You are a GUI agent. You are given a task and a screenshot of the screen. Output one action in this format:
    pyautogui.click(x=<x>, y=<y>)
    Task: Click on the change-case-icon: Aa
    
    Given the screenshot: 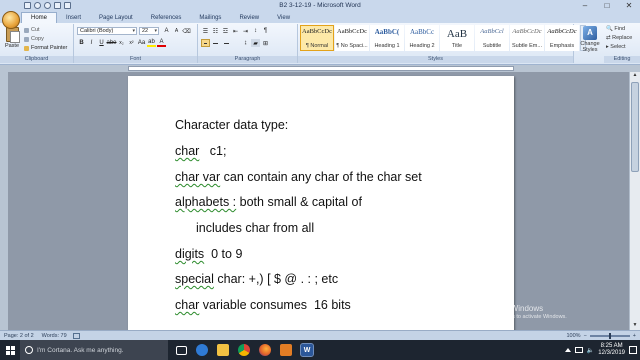 What is the action you would take?
    pyautogui.click(x=141, y=43)
    